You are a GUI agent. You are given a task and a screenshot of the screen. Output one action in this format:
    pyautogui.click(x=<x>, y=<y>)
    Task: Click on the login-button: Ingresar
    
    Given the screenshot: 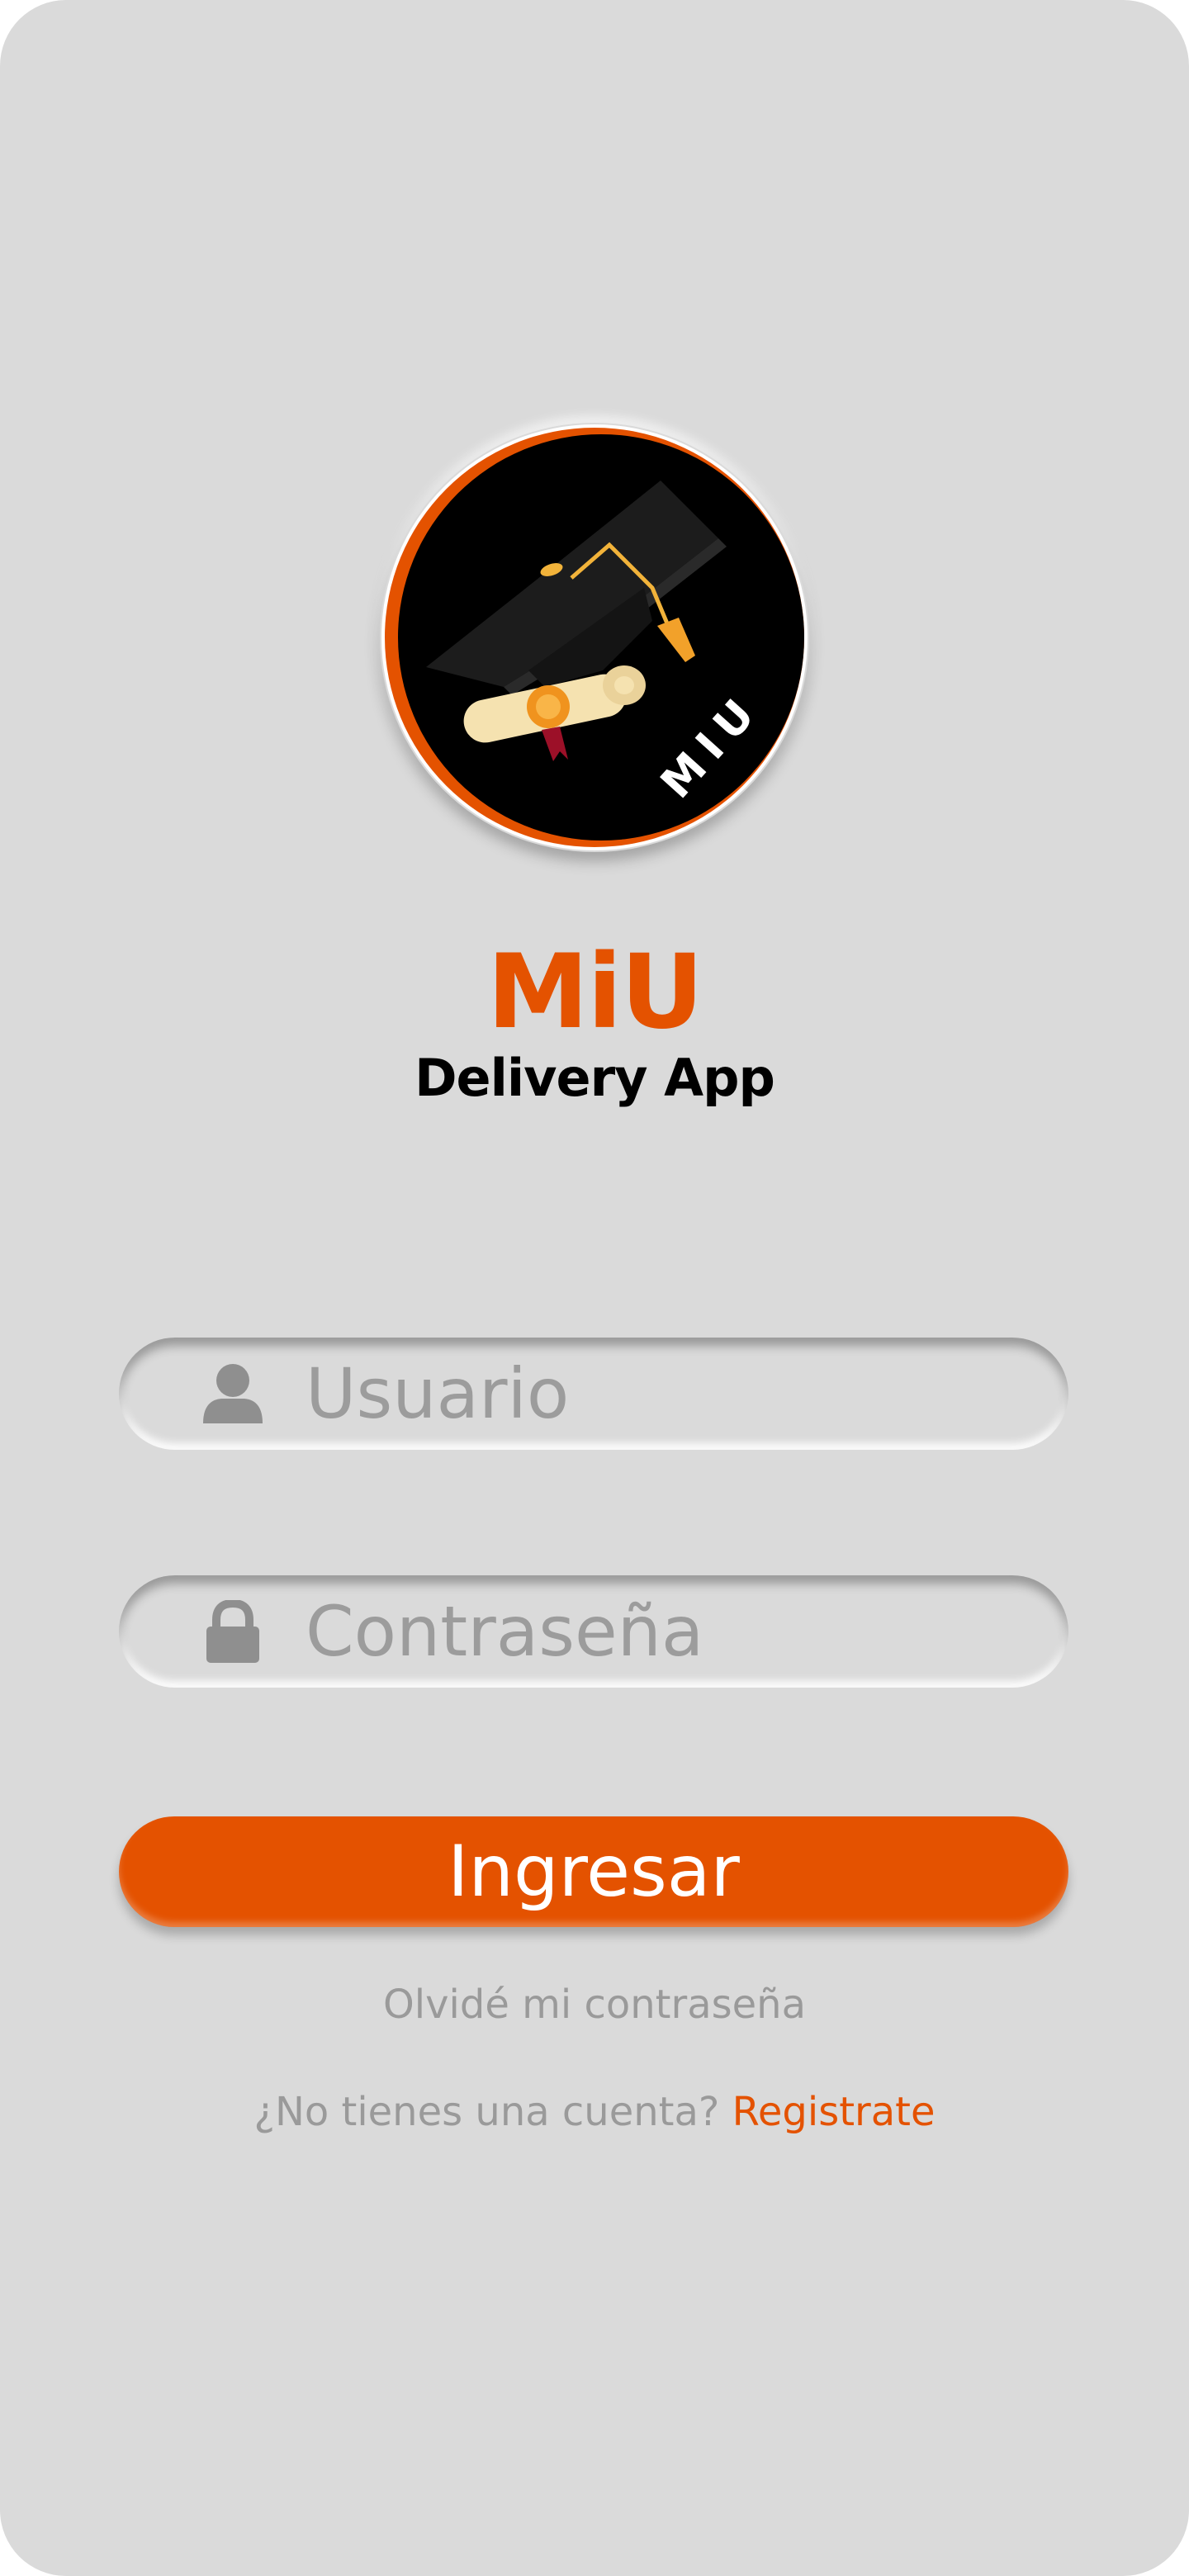 What is the action you would take?
    pyautogui.click(x=593, y=1871)
    